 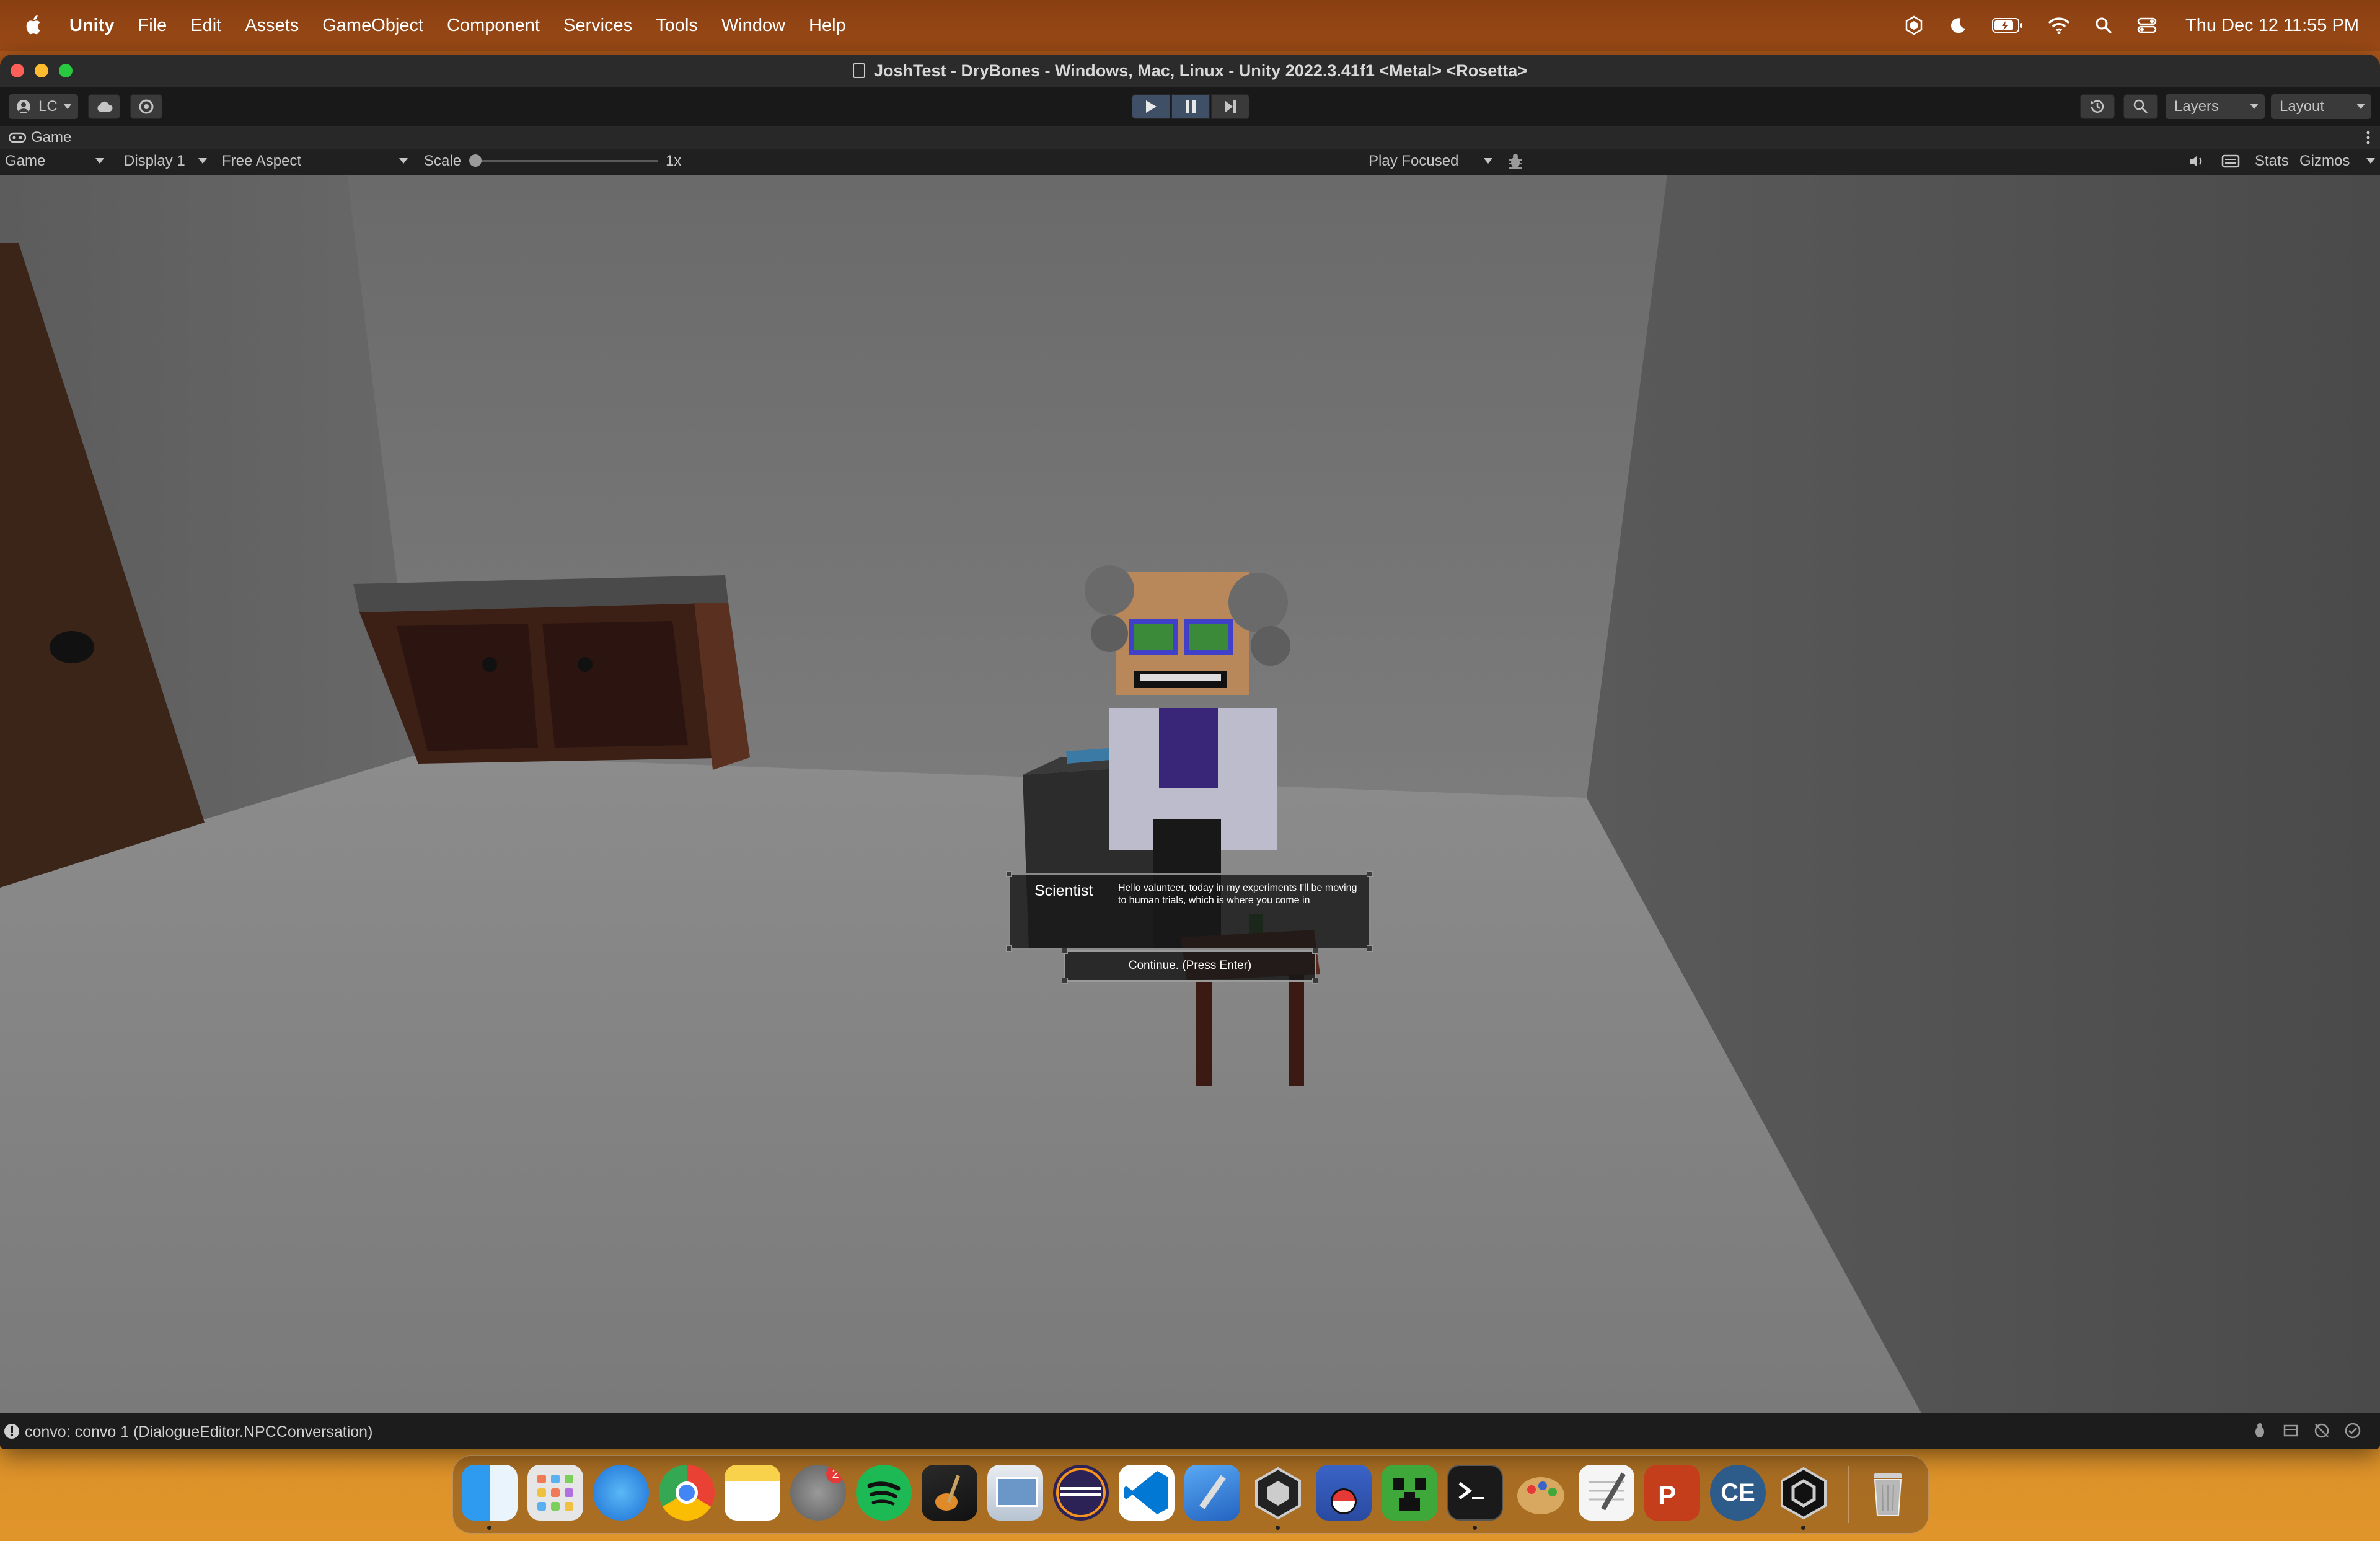 What do you see at coordinates (205, 25) in the screenshot?
I see `menu-edit: Edit` at bounding box center [205, 25].